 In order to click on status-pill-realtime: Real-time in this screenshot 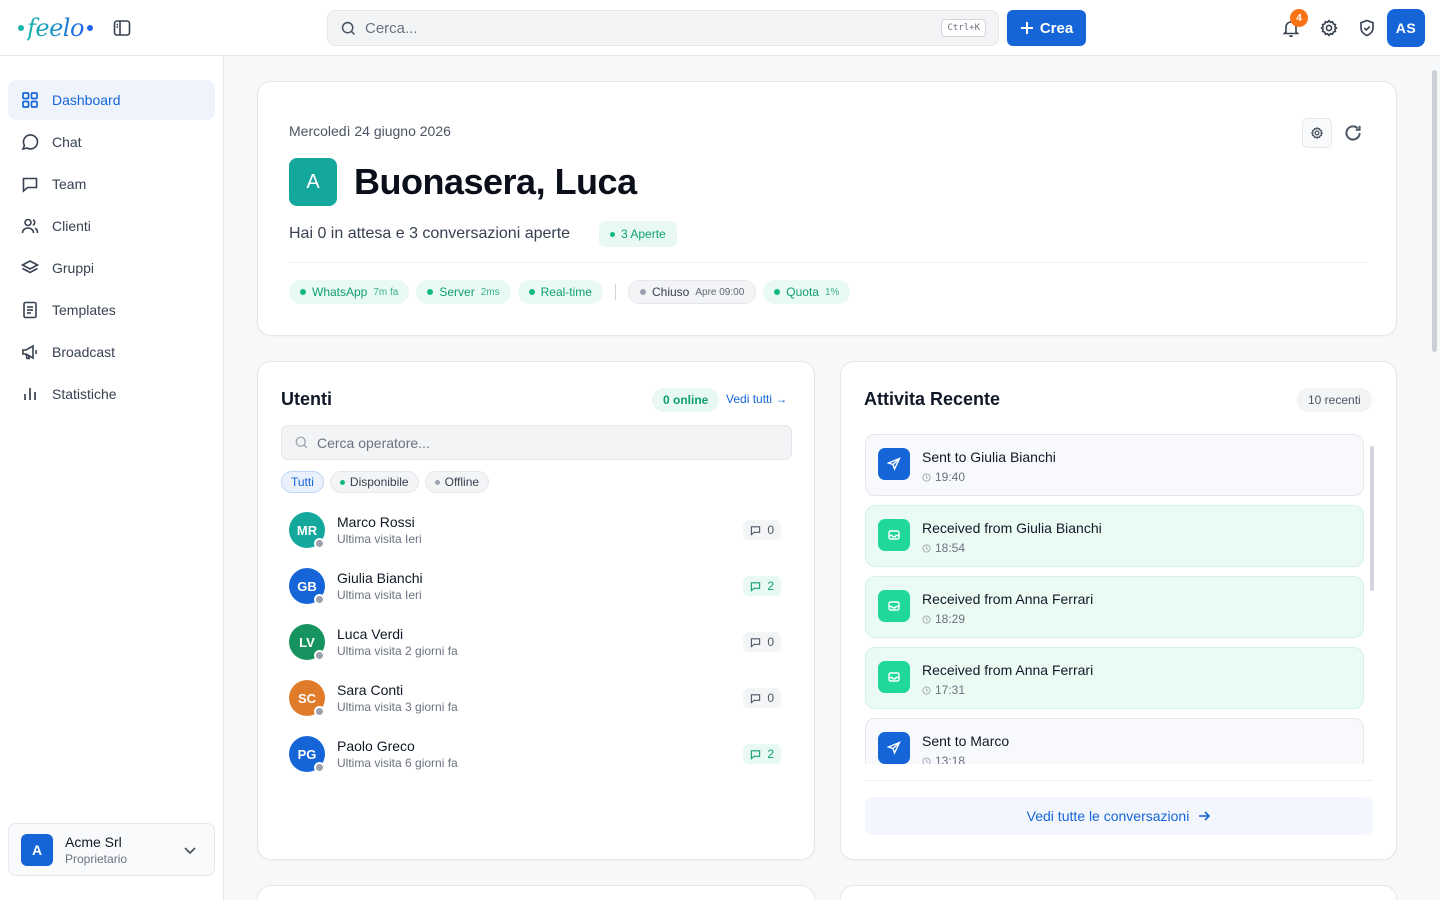, I will do `click(560, 292)`.